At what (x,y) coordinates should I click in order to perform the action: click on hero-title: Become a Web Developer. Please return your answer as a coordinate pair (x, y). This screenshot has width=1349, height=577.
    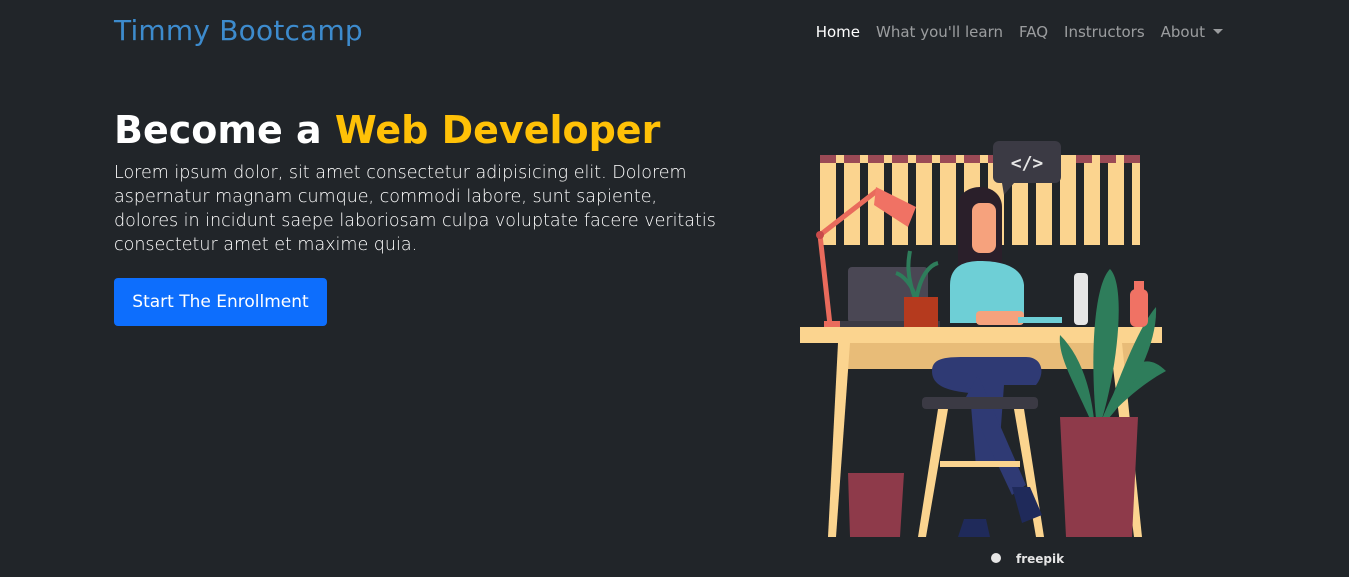
    Looking at the image, I should click on (387, 130).